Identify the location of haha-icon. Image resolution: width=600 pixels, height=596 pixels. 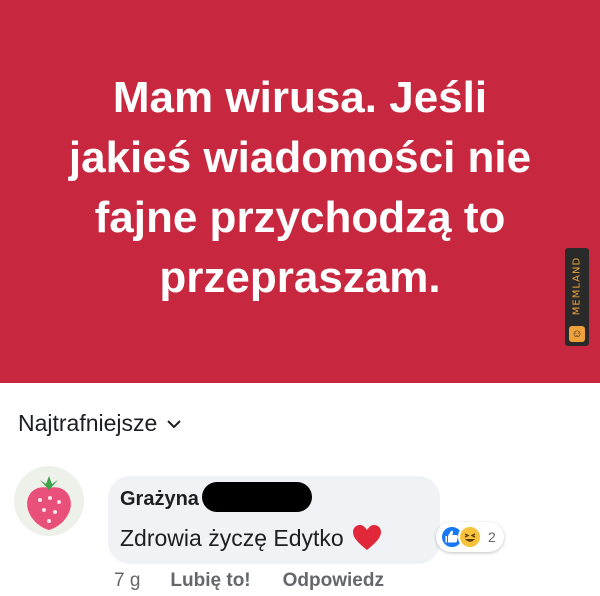
(470, 537).